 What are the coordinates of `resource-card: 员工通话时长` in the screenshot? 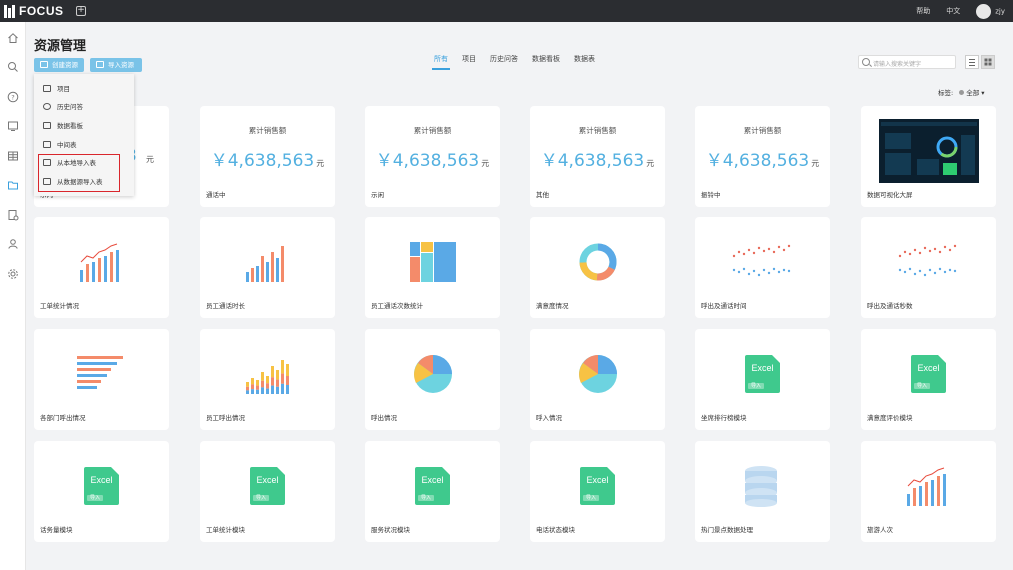 It's located at (267, 267).